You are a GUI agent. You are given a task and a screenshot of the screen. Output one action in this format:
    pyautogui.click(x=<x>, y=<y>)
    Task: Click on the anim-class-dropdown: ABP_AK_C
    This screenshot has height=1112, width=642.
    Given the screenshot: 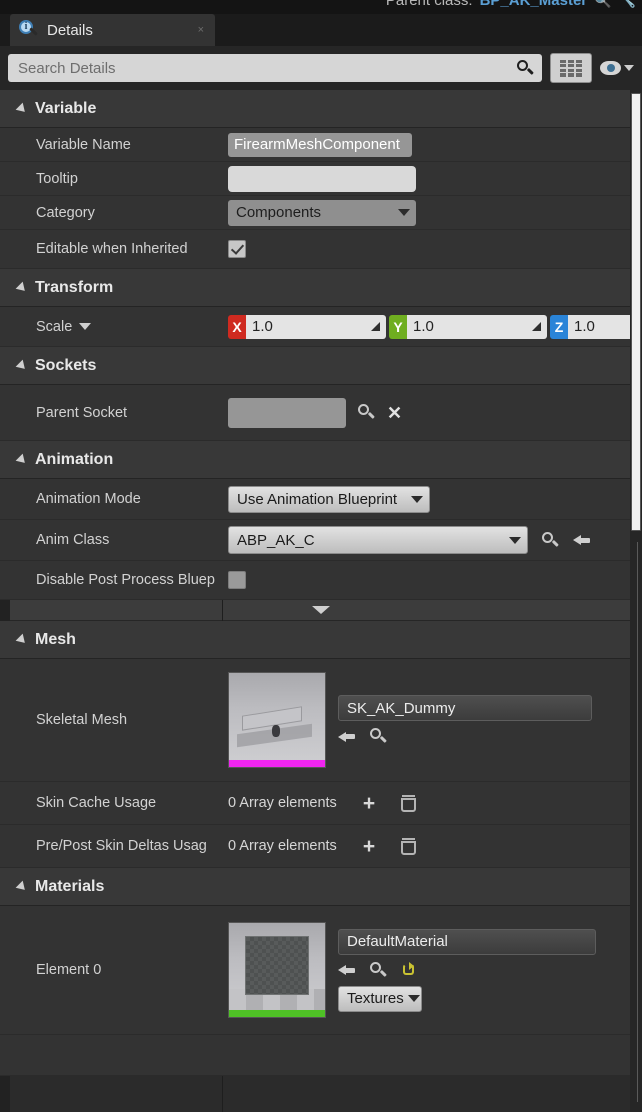 What is the action you would take?
    pyautogui.click(x=378, y=540)
    